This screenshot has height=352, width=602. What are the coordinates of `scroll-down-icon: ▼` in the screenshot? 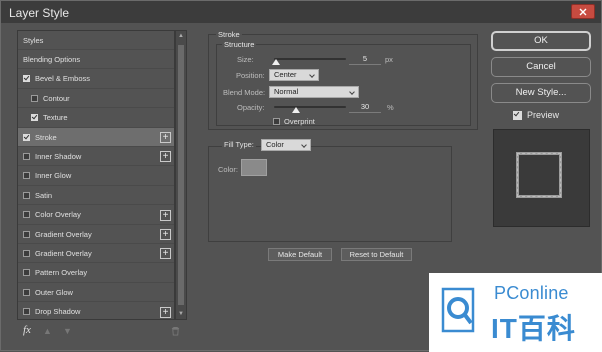 It's located at (181, 314).